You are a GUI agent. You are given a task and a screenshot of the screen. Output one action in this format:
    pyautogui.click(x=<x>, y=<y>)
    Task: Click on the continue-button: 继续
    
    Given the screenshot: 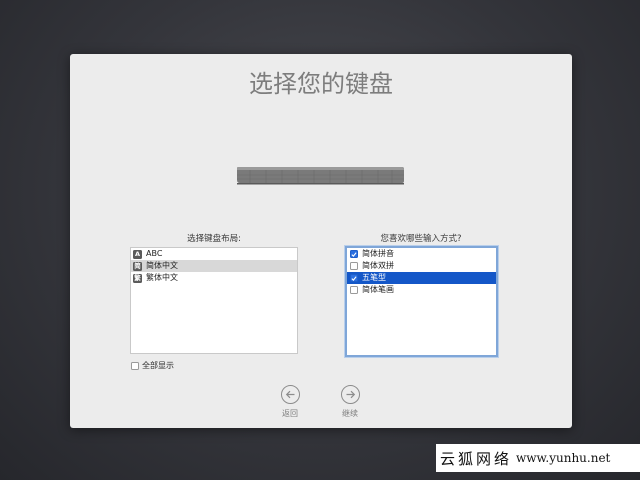 What is the action you would take?
    pyautogui.click(x=350, y=402)
    